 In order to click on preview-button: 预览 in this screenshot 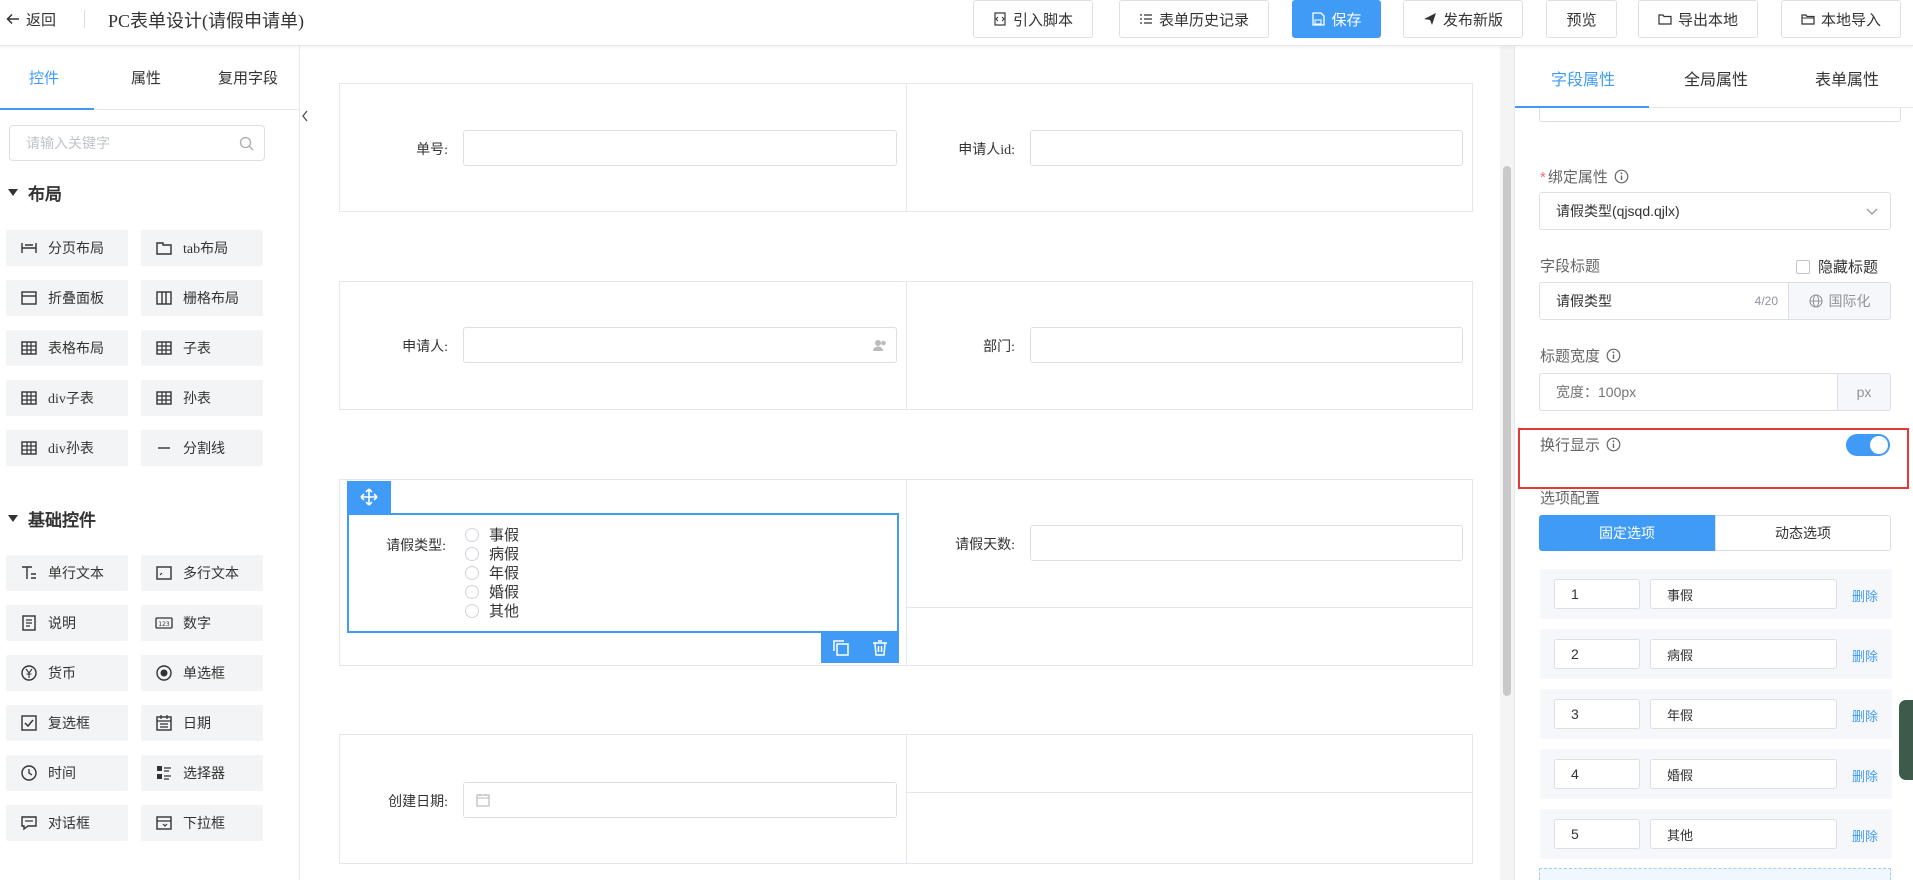, I will do `click(1581, 19)`.